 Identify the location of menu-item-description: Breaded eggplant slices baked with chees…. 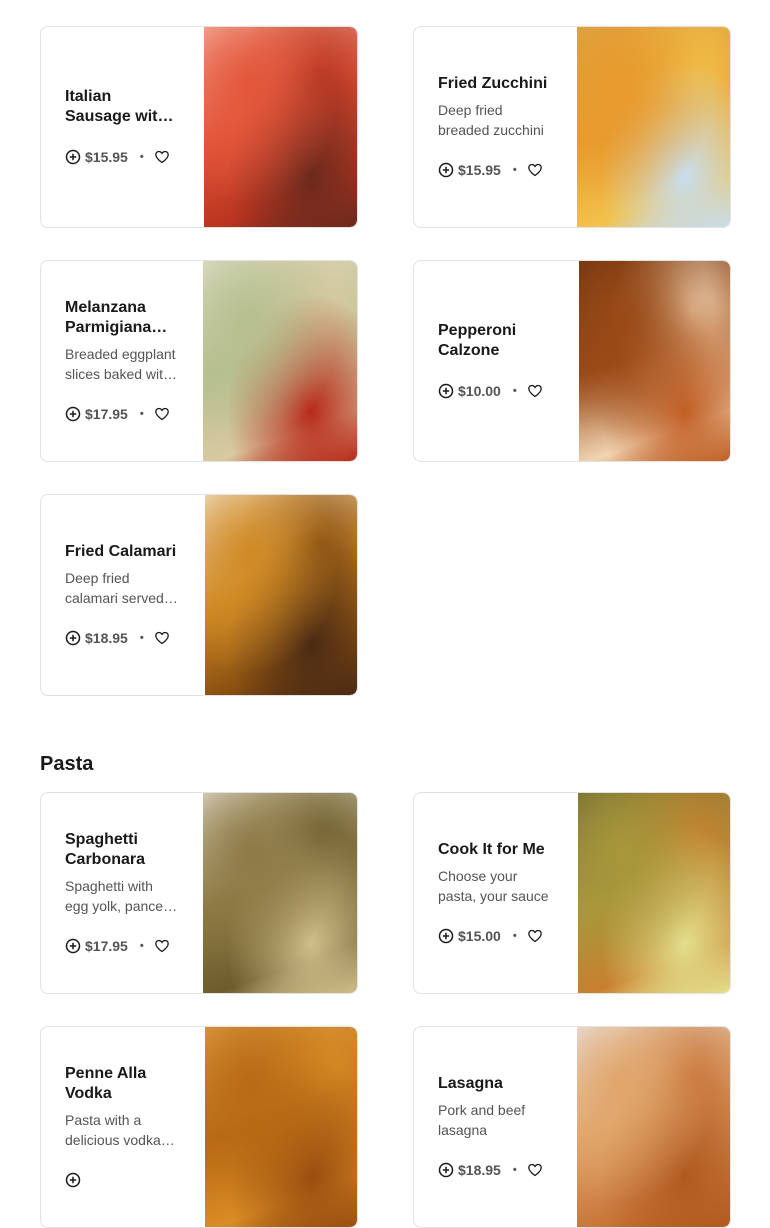
(120, 364).